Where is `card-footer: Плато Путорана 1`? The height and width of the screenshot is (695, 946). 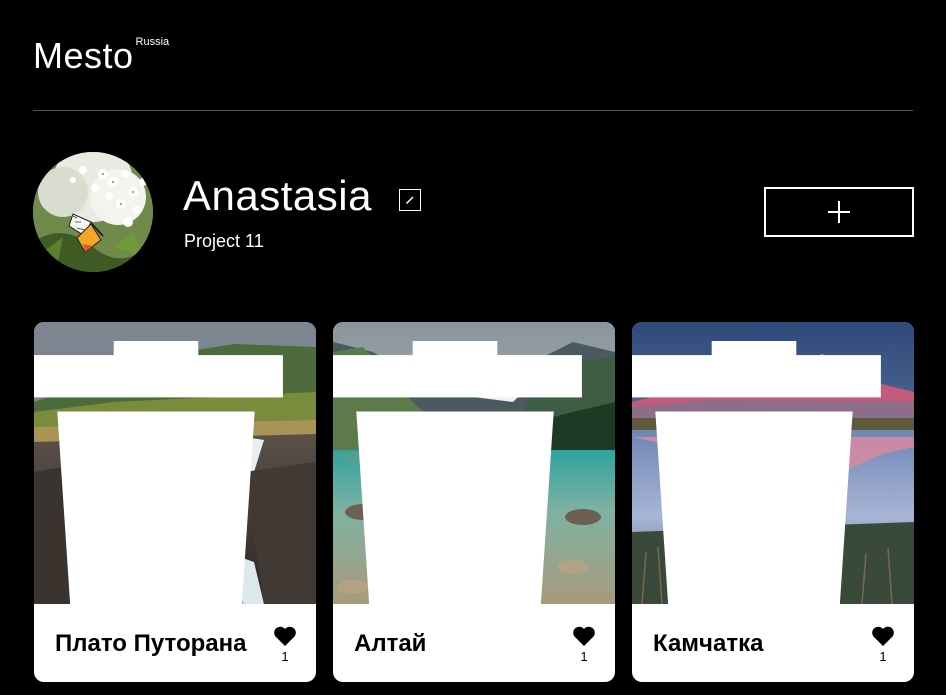 card-footer: Плато Путорана 1 is located at coordinates (175, 643).